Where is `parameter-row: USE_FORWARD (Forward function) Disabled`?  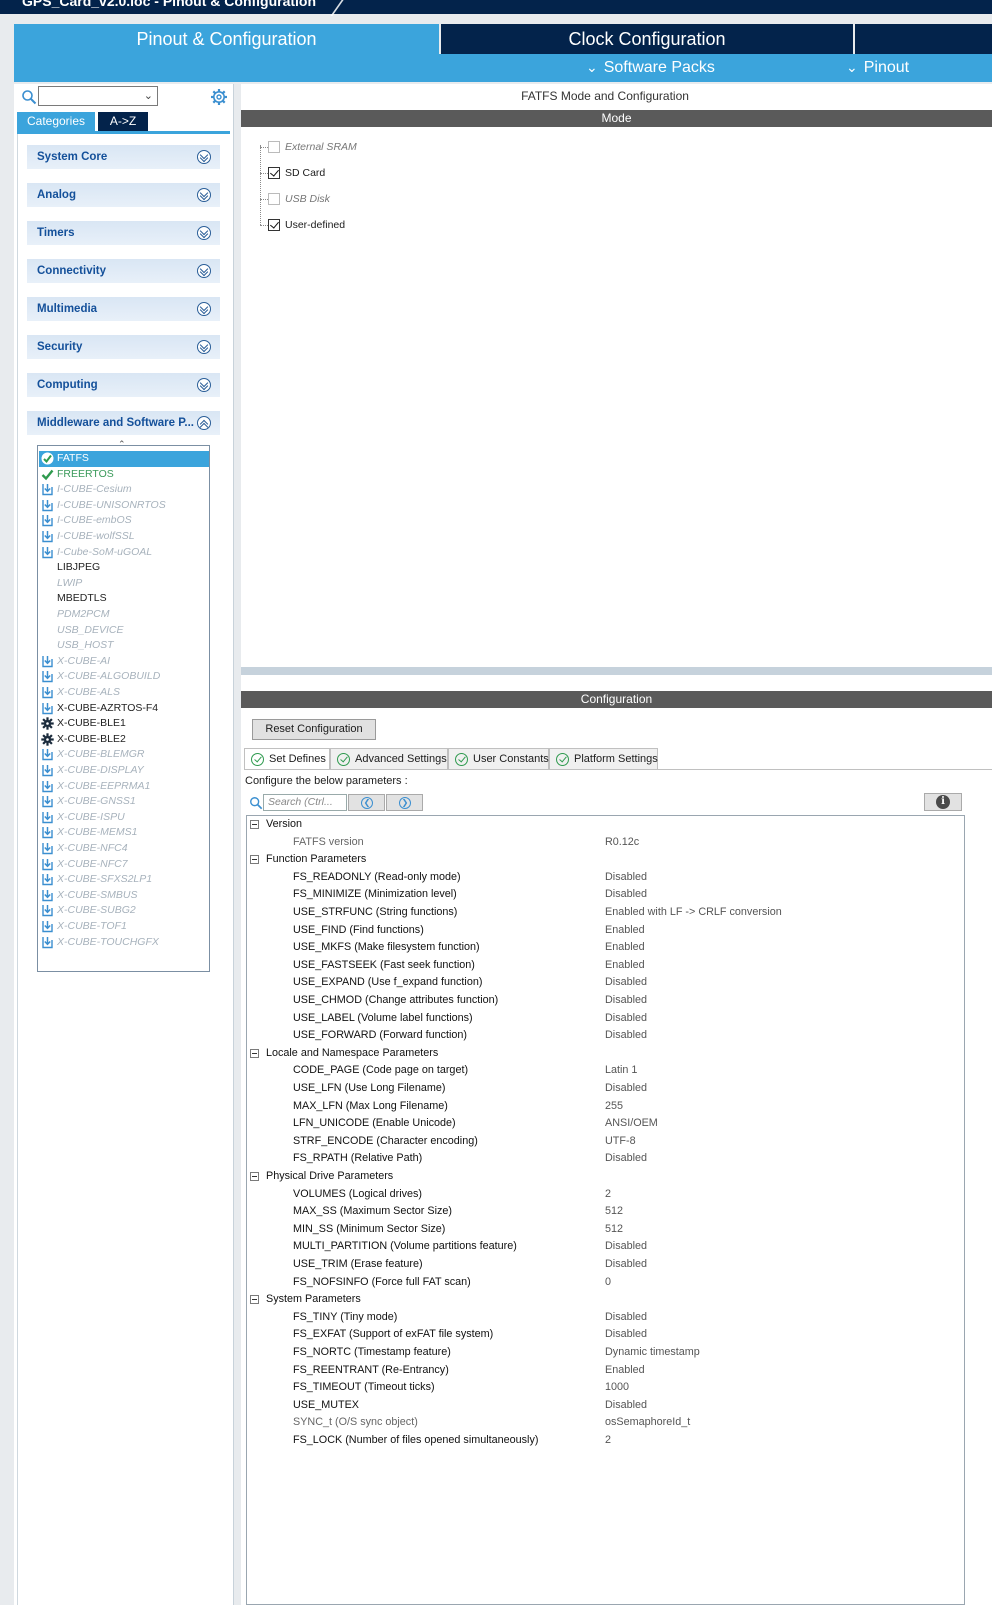 parameter-row: USE_FORWARD (Forward function) Disabled is located at coordinates (605, 1036).